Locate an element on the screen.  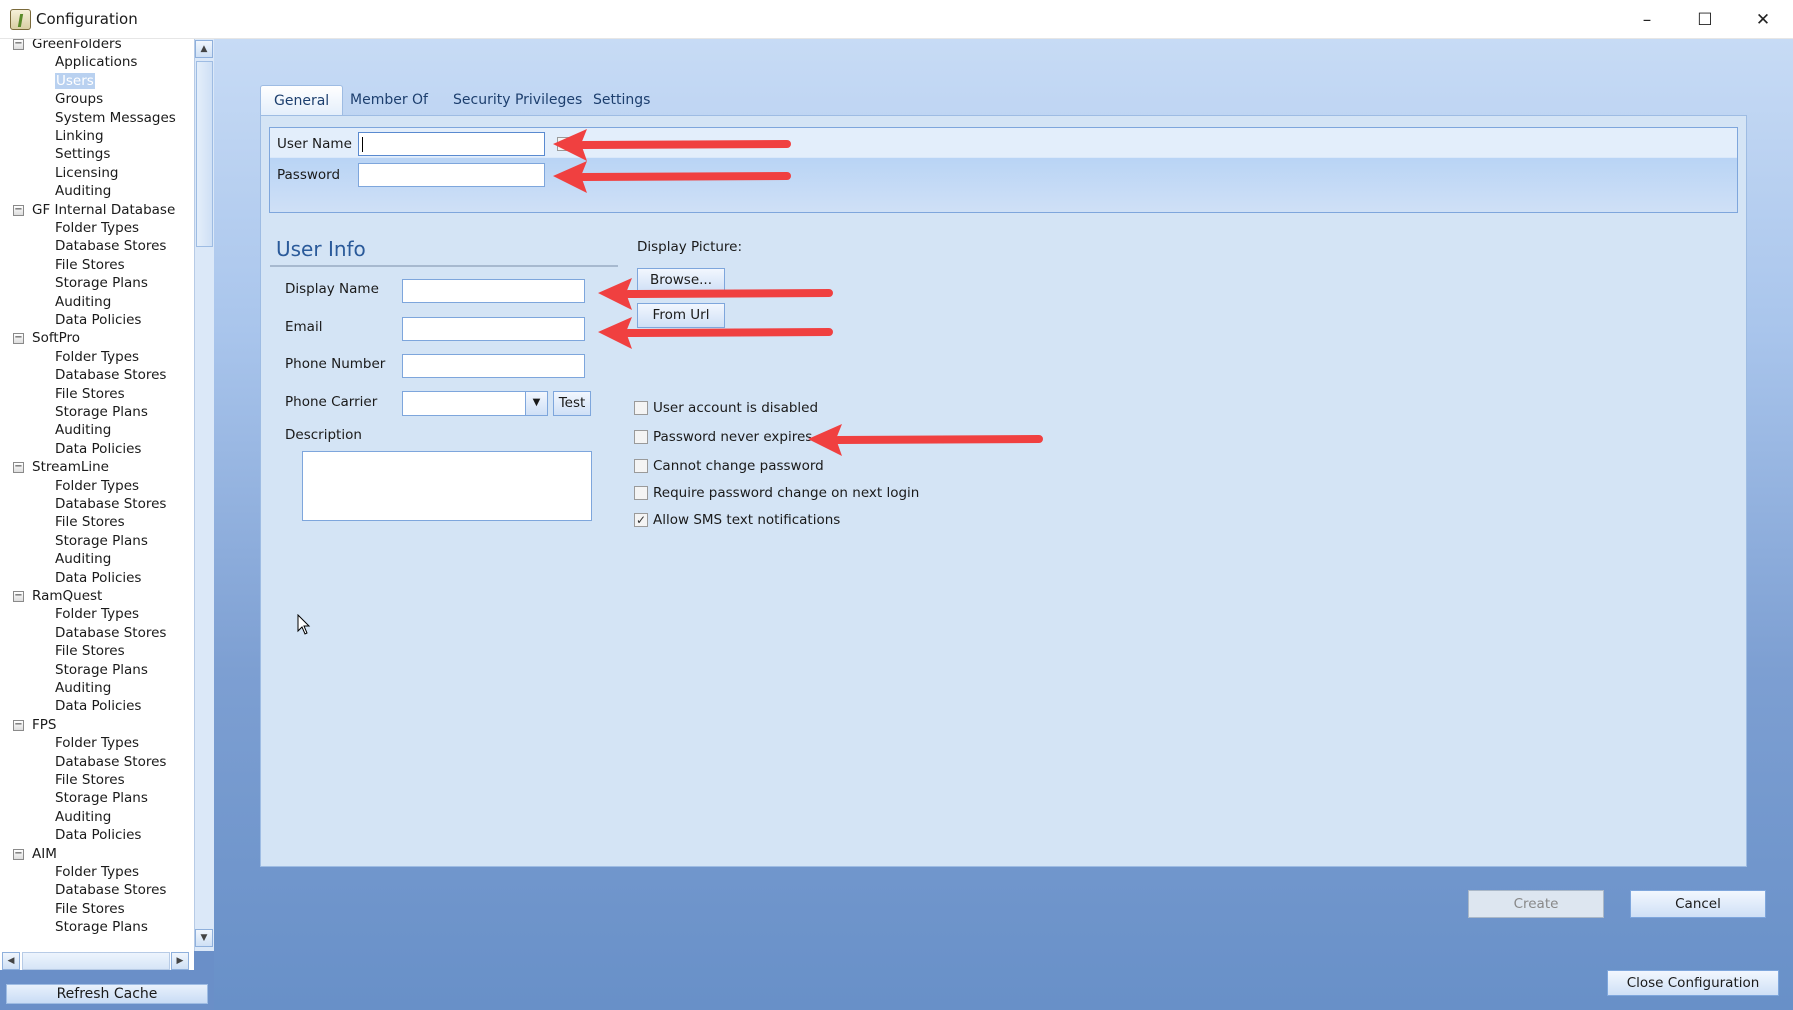
tree-item: Users is located at coordinates (75, 81).